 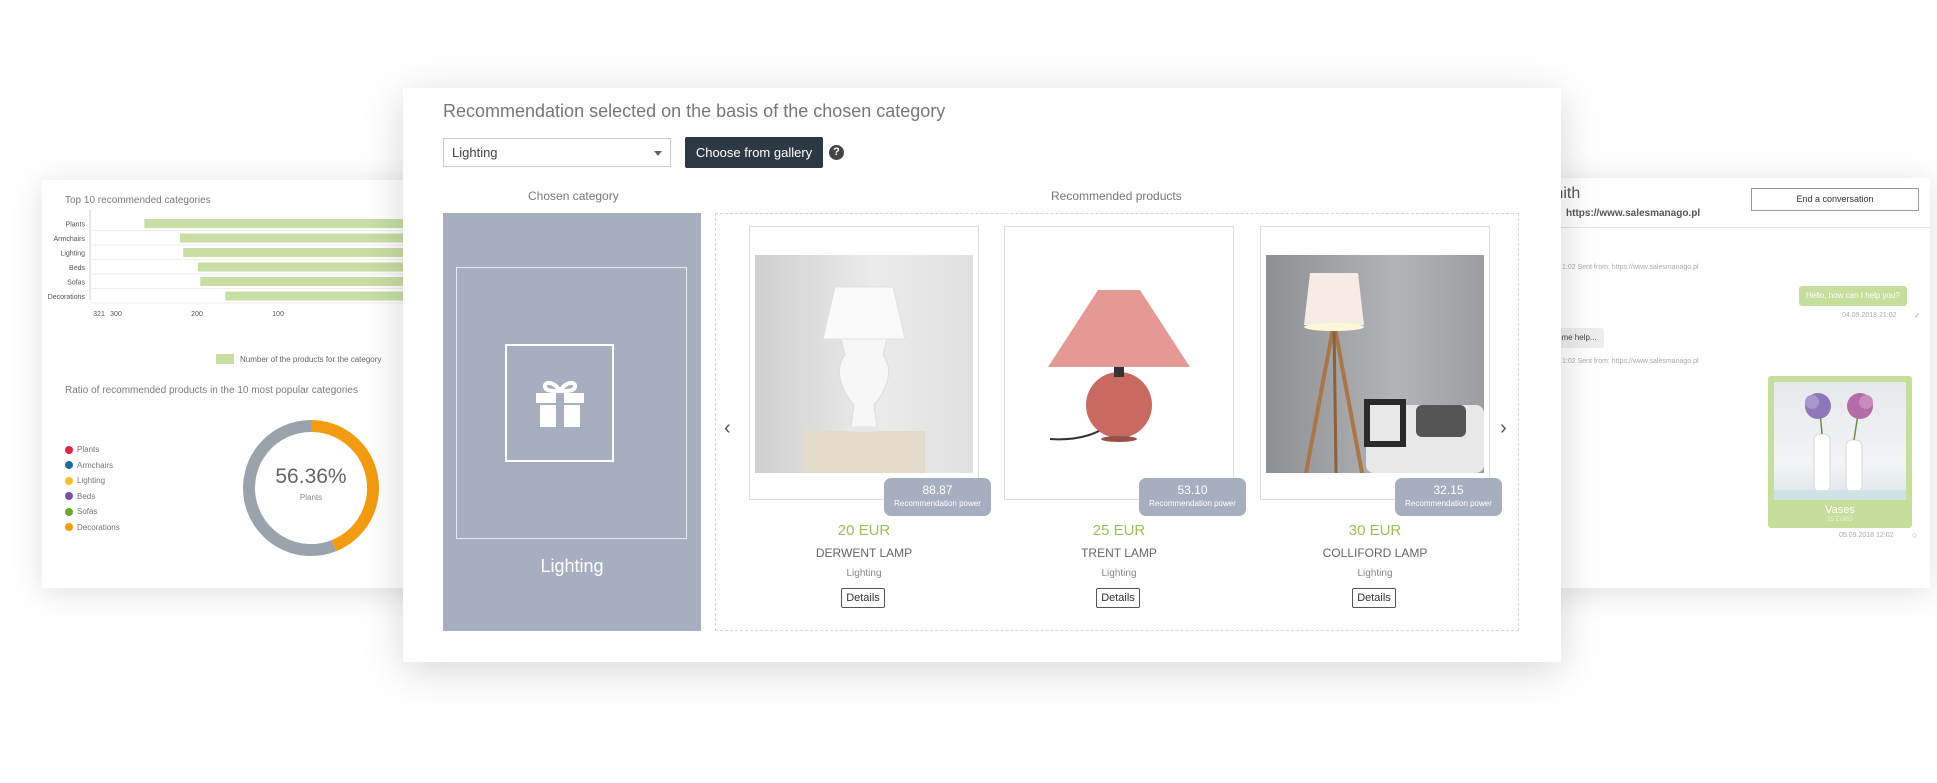 What do you see at coordinates (86, 496) in the screenshot?
I see `pie-legend-label: Beds` at bounding box center [86, 496].